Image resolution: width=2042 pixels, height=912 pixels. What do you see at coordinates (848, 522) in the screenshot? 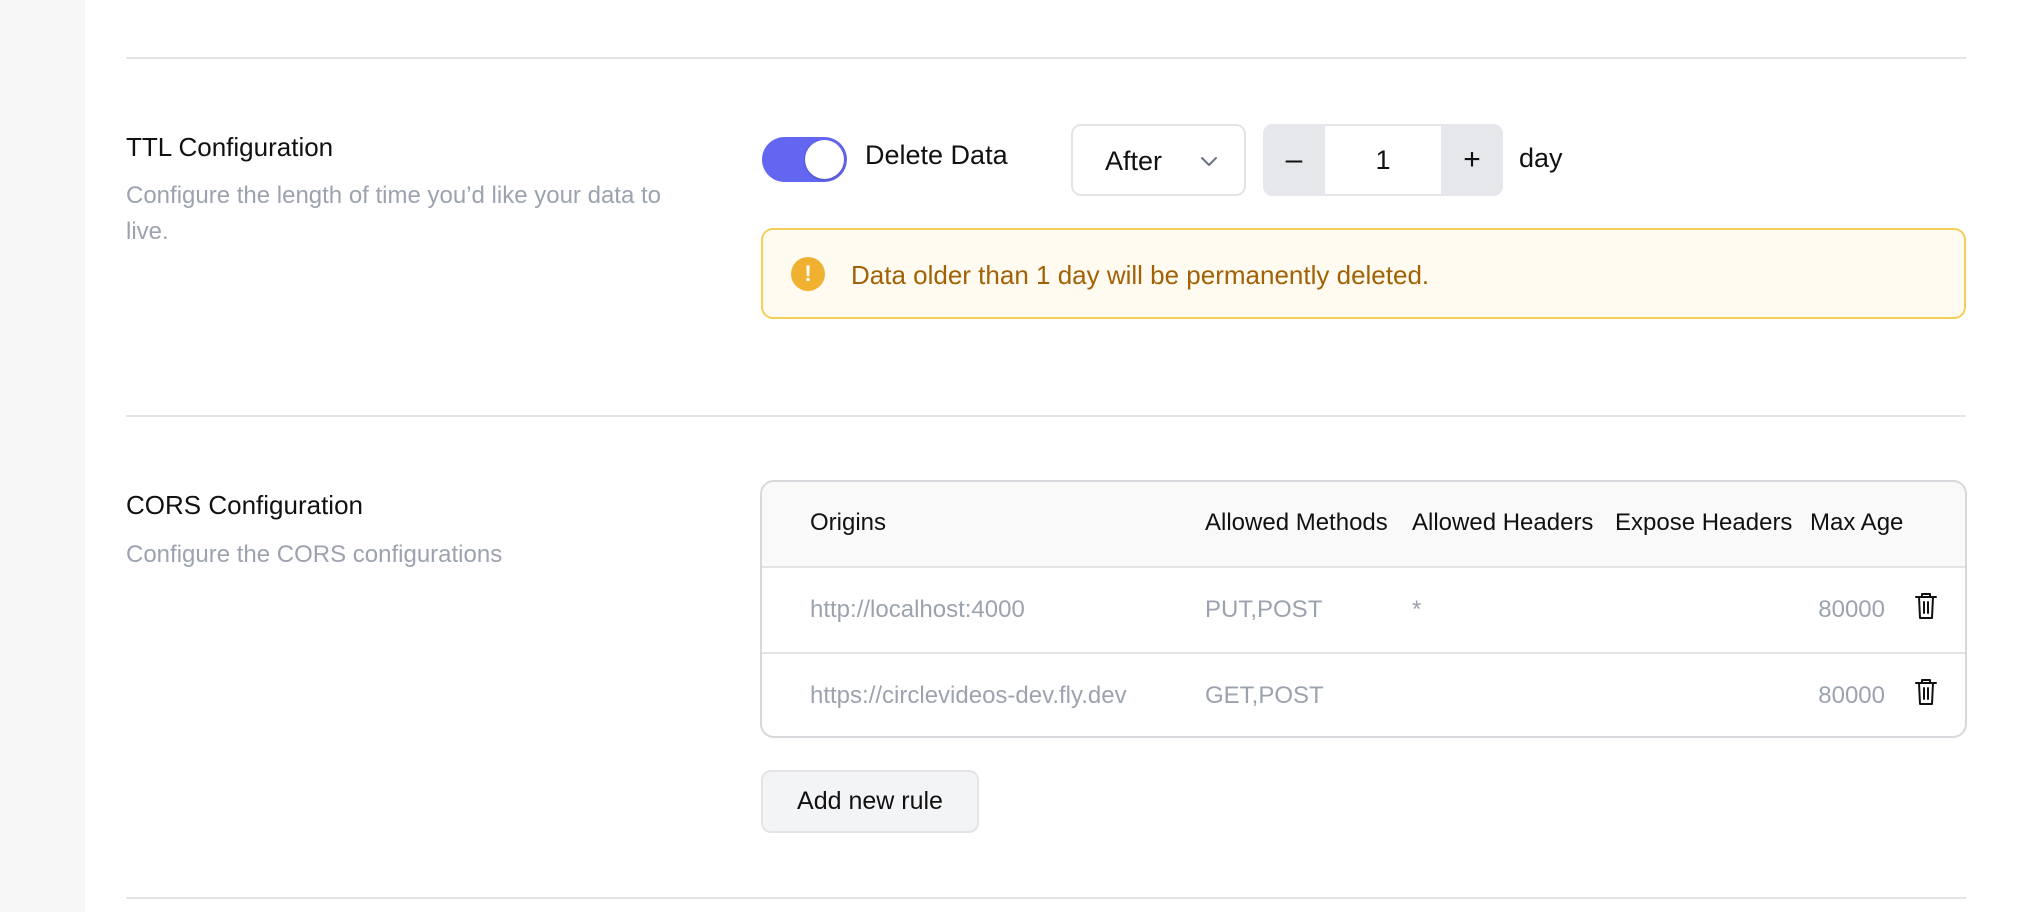
I see `column-header-origins: Origins` at bounding box center [848, 522].